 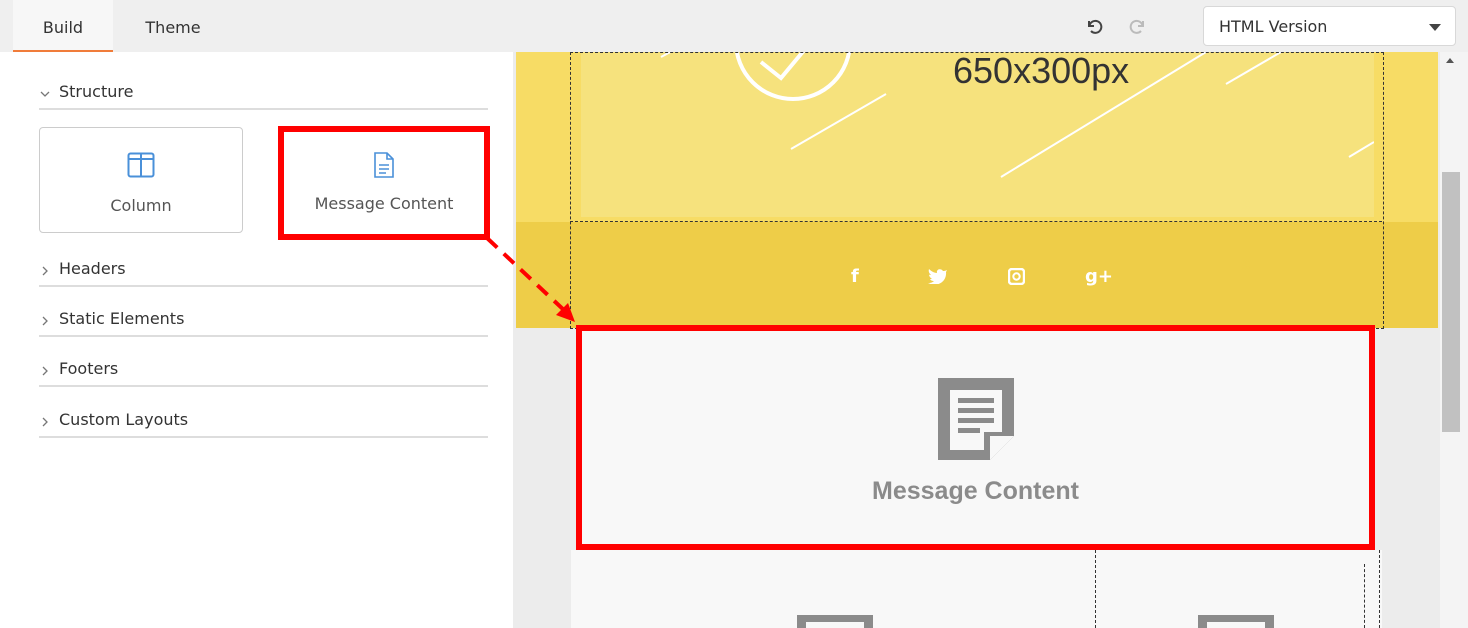 What do you see at coordinates (263, 96) in the screenshot?
I see `section-structure: Structure` at bounding box center [263, 96].